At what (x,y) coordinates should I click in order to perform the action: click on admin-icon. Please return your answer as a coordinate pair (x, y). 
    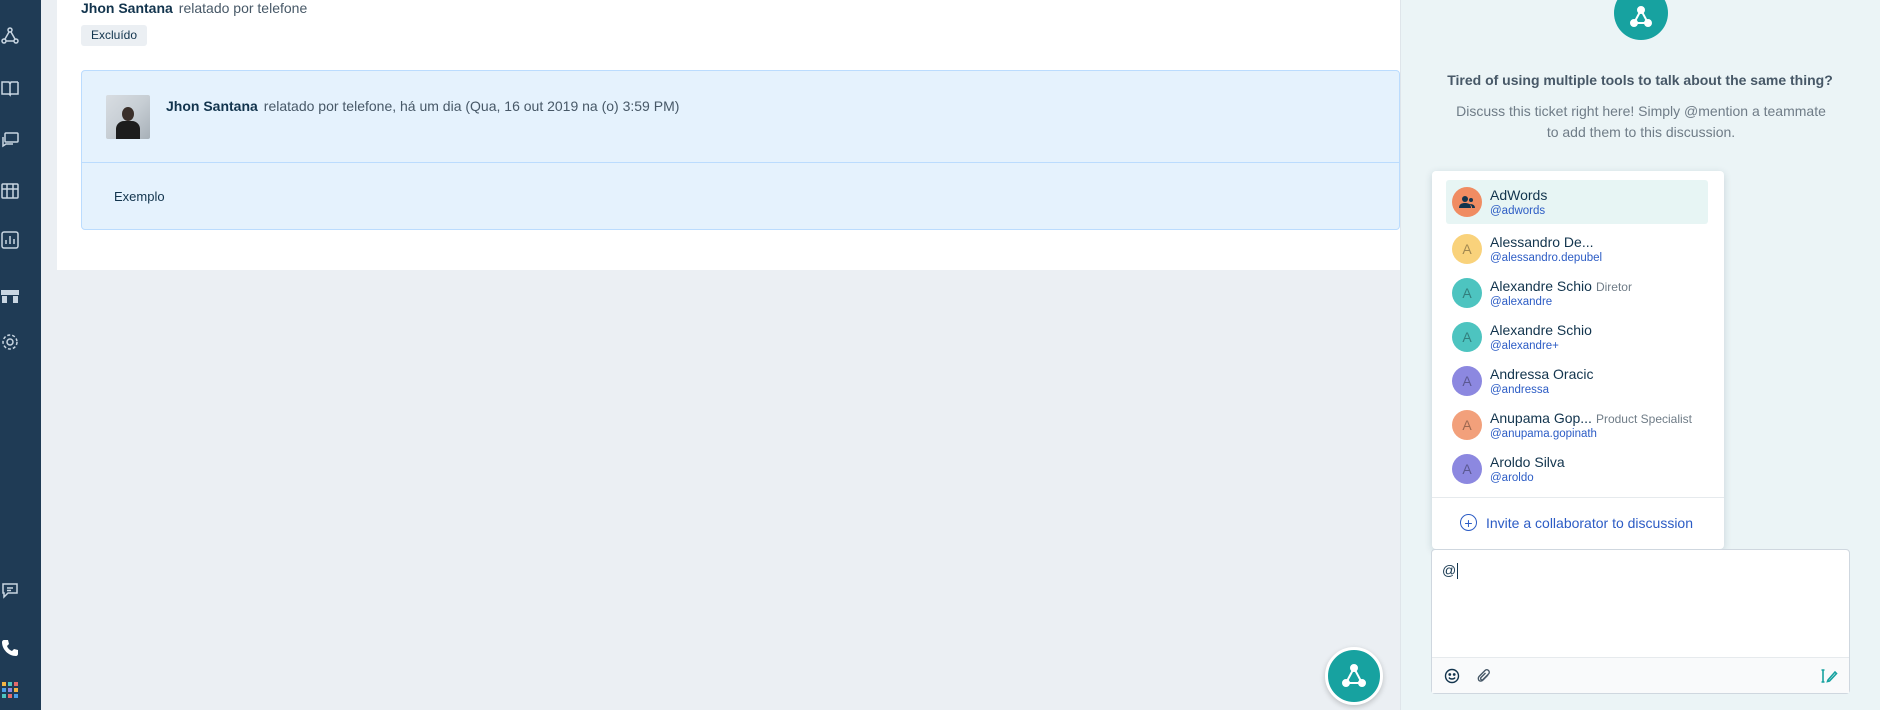
    Looking at the image, I should click on (10, 296).